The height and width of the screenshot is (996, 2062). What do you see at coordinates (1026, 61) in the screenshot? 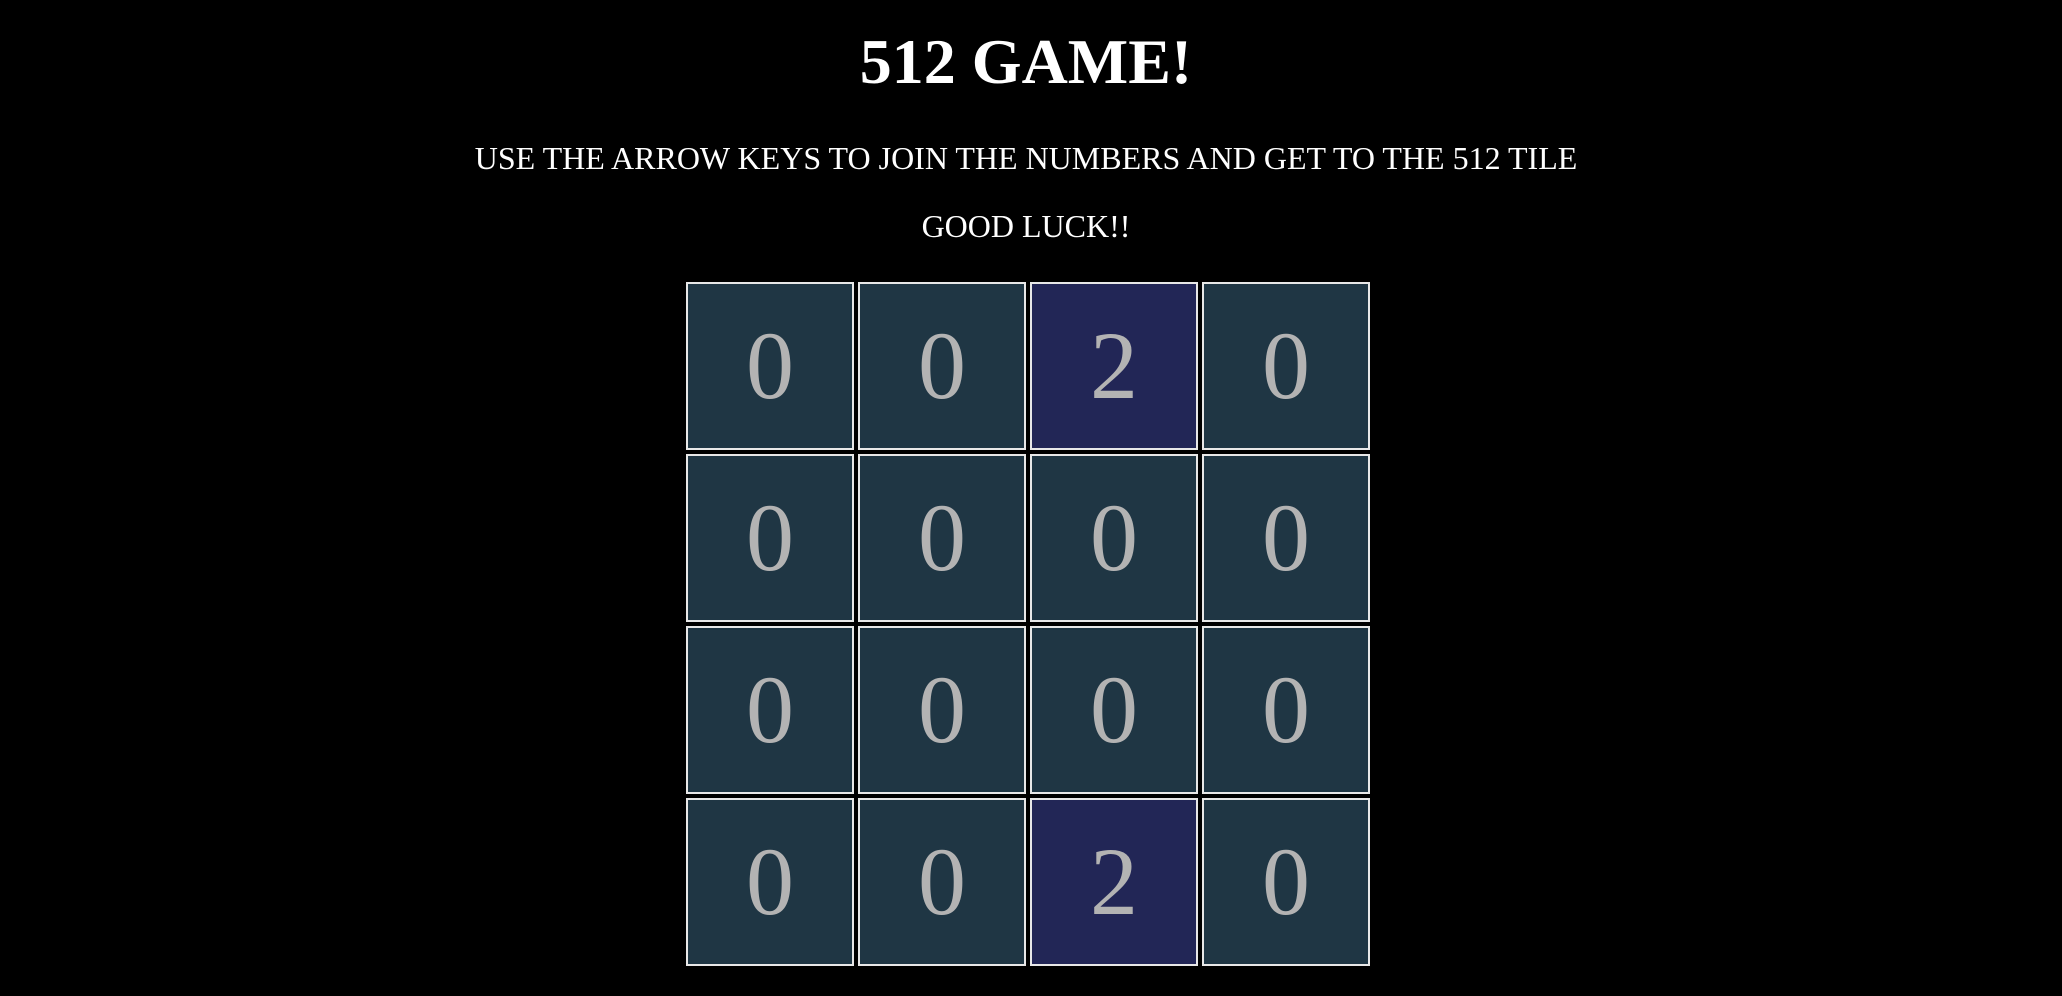
I see `page-title: 512 GAME!` at bounding box center [1026, 61].